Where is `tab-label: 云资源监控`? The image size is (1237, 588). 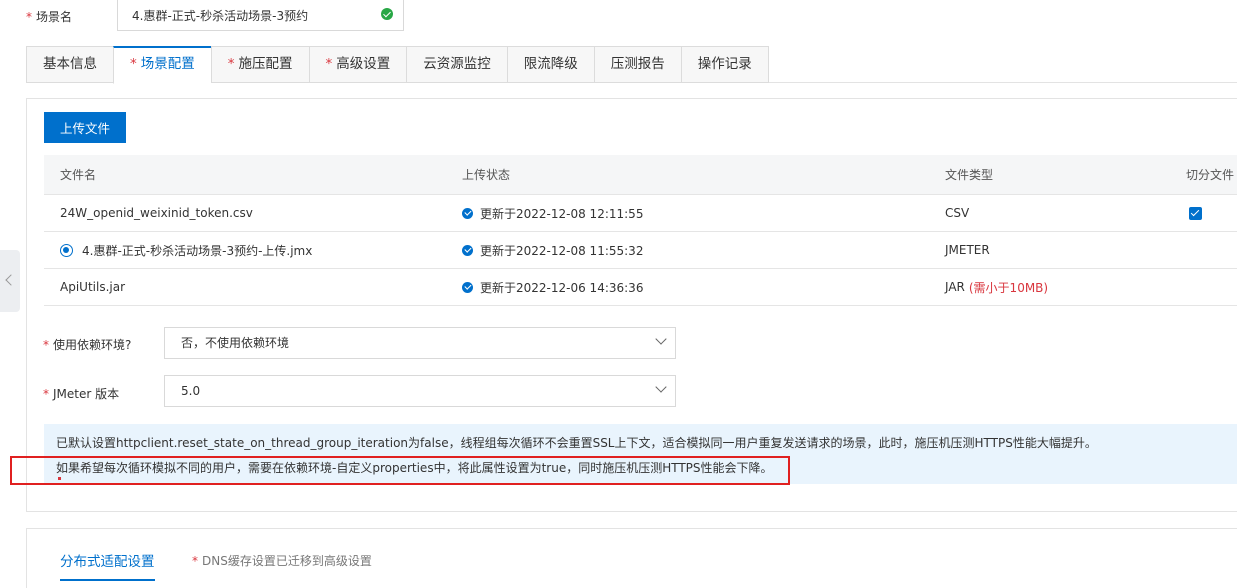 tab-label: 云资源监控 is located at coordinates (457, 64).